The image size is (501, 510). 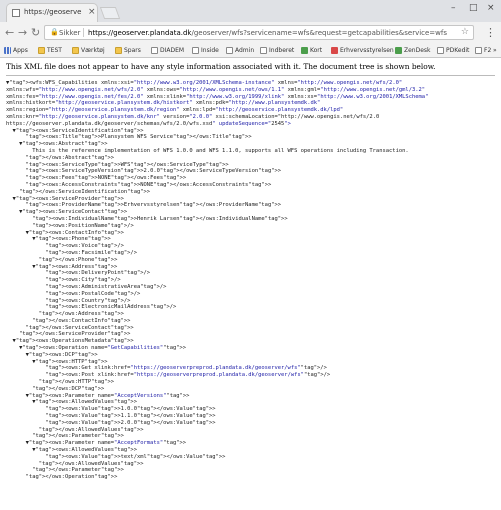 I want to click on lock-icon: 🔒, so click(x=54, y=32).